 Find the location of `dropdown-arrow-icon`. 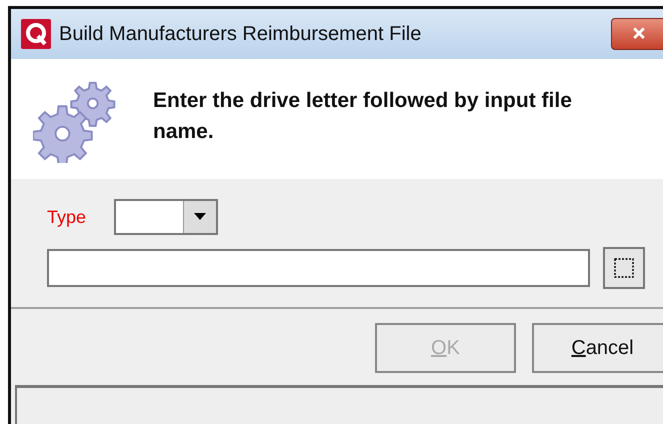

dropdown-arrow-icon is located at coordinates (200, 217).